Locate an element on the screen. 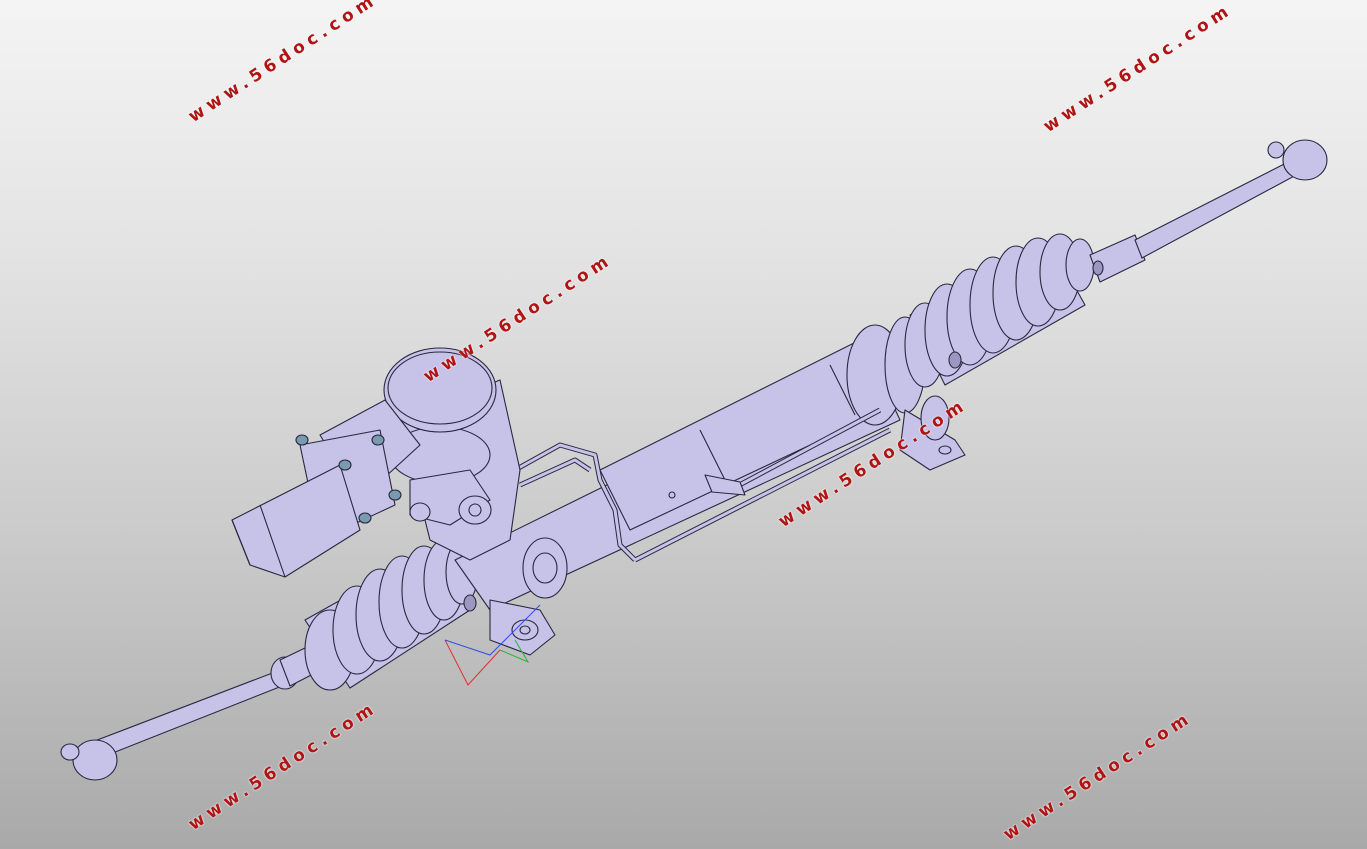 The width and height of the screenshot is (1367, 849). left-bellows-boot is located at coordinates (391, 615).